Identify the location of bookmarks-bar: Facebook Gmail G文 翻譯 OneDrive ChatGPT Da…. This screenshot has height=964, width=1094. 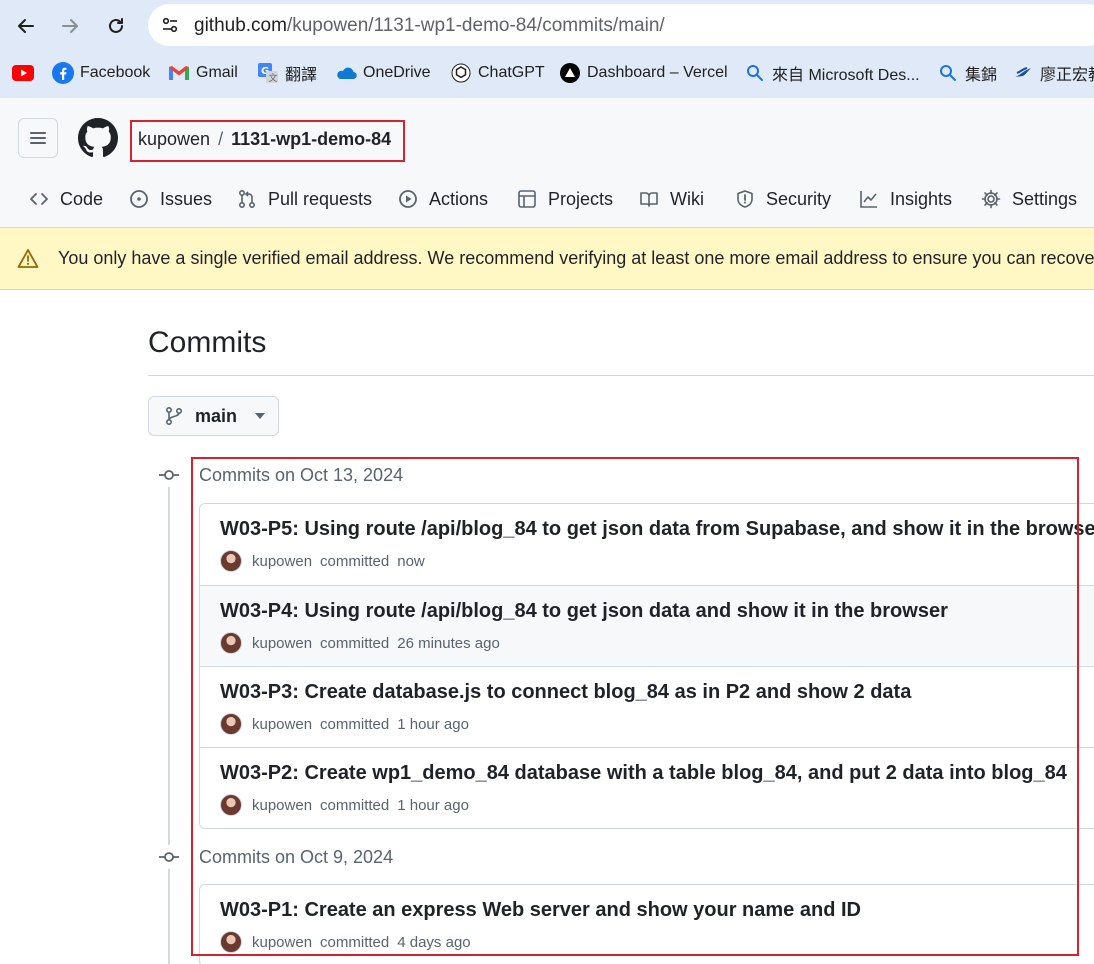
(547, 73).